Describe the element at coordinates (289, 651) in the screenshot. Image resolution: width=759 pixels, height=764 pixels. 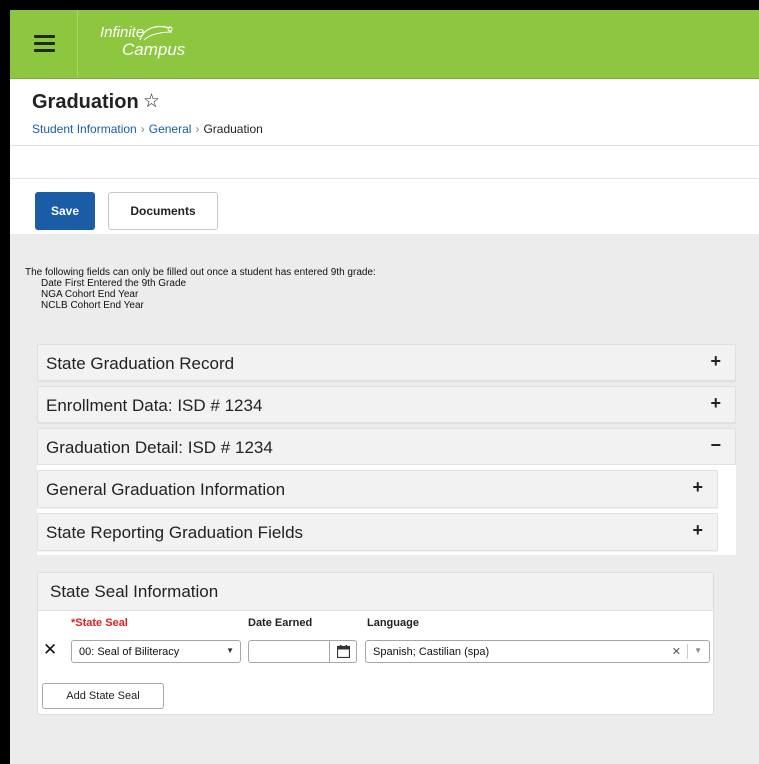
I see `date-earned-input` at that location.